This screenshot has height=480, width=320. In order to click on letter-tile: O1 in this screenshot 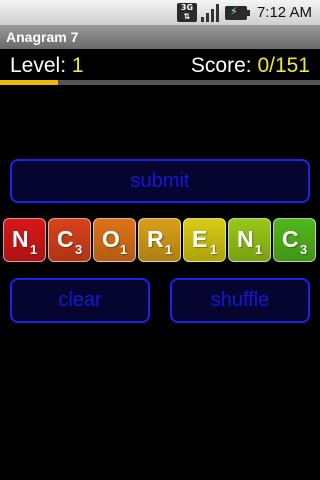, I will do `click(114, 240)`.